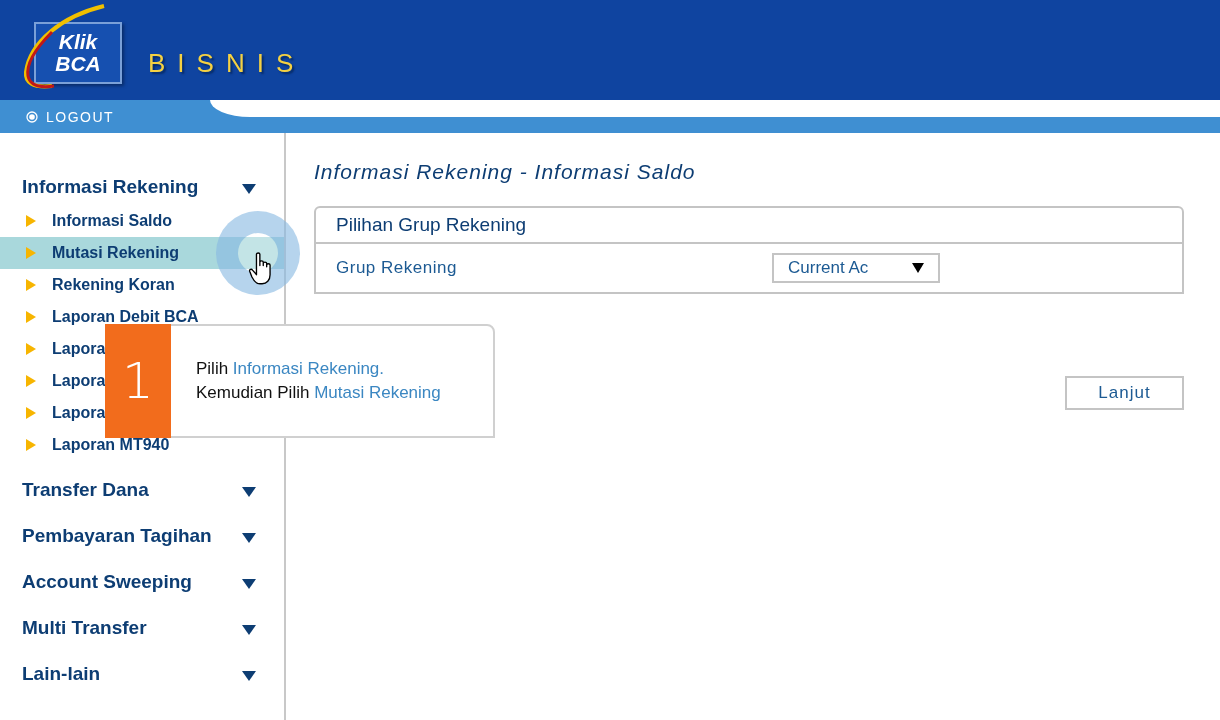  Describe the element at coordinates (113, 285) in the screenshot. I see `menu-item: Rekening Koran` at that location.